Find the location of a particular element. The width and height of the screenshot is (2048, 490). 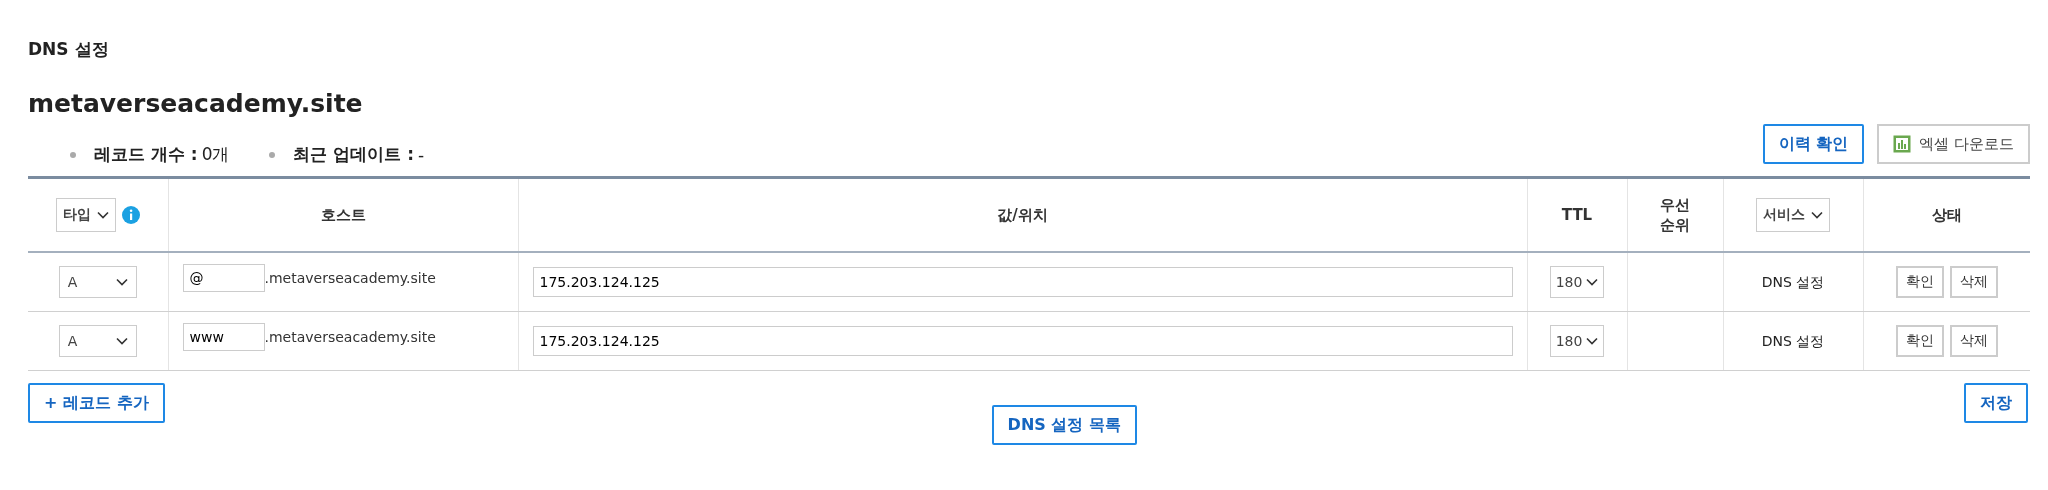

column-header: 상태 is located at coordinates (1946, 215).